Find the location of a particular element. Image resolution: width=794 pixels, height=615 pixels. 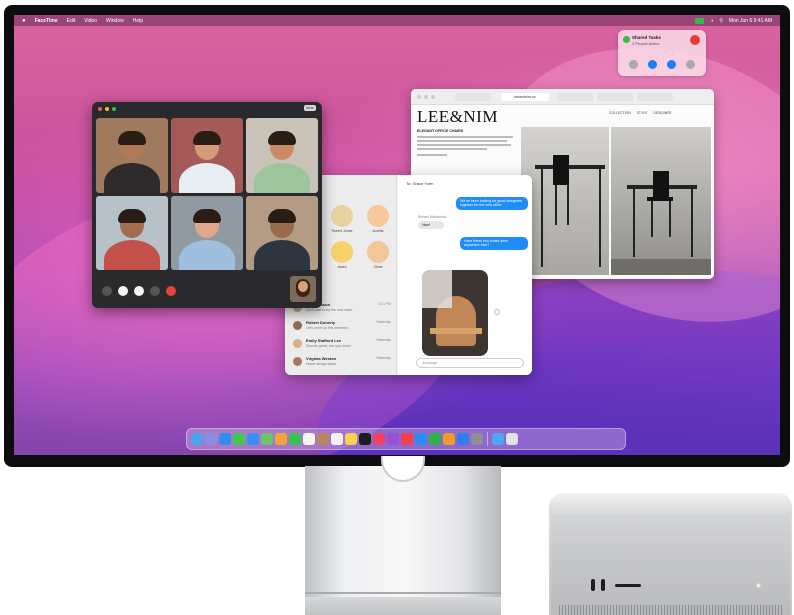

maps-icon is located at coordinates (267, 439).